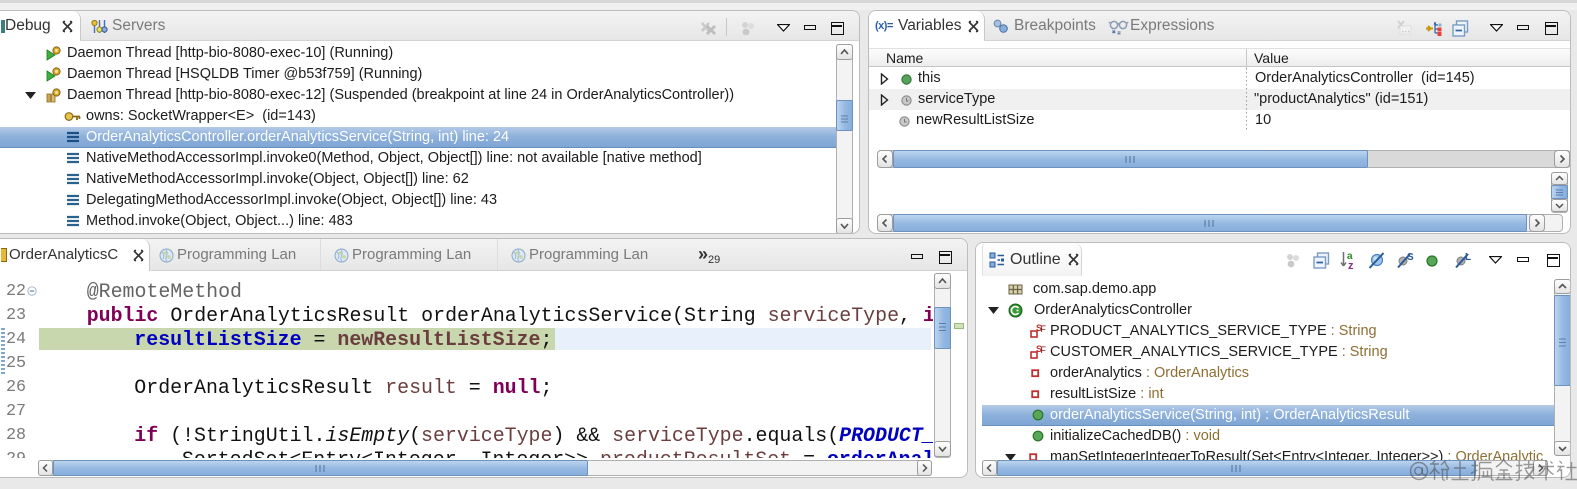 Image resolution: width=1577 pixels, height=489 pixels. What do you see at coordinates (1351, 265) in the screenshot?
I see `svg-text: z` at bounding box center [1351, 265].